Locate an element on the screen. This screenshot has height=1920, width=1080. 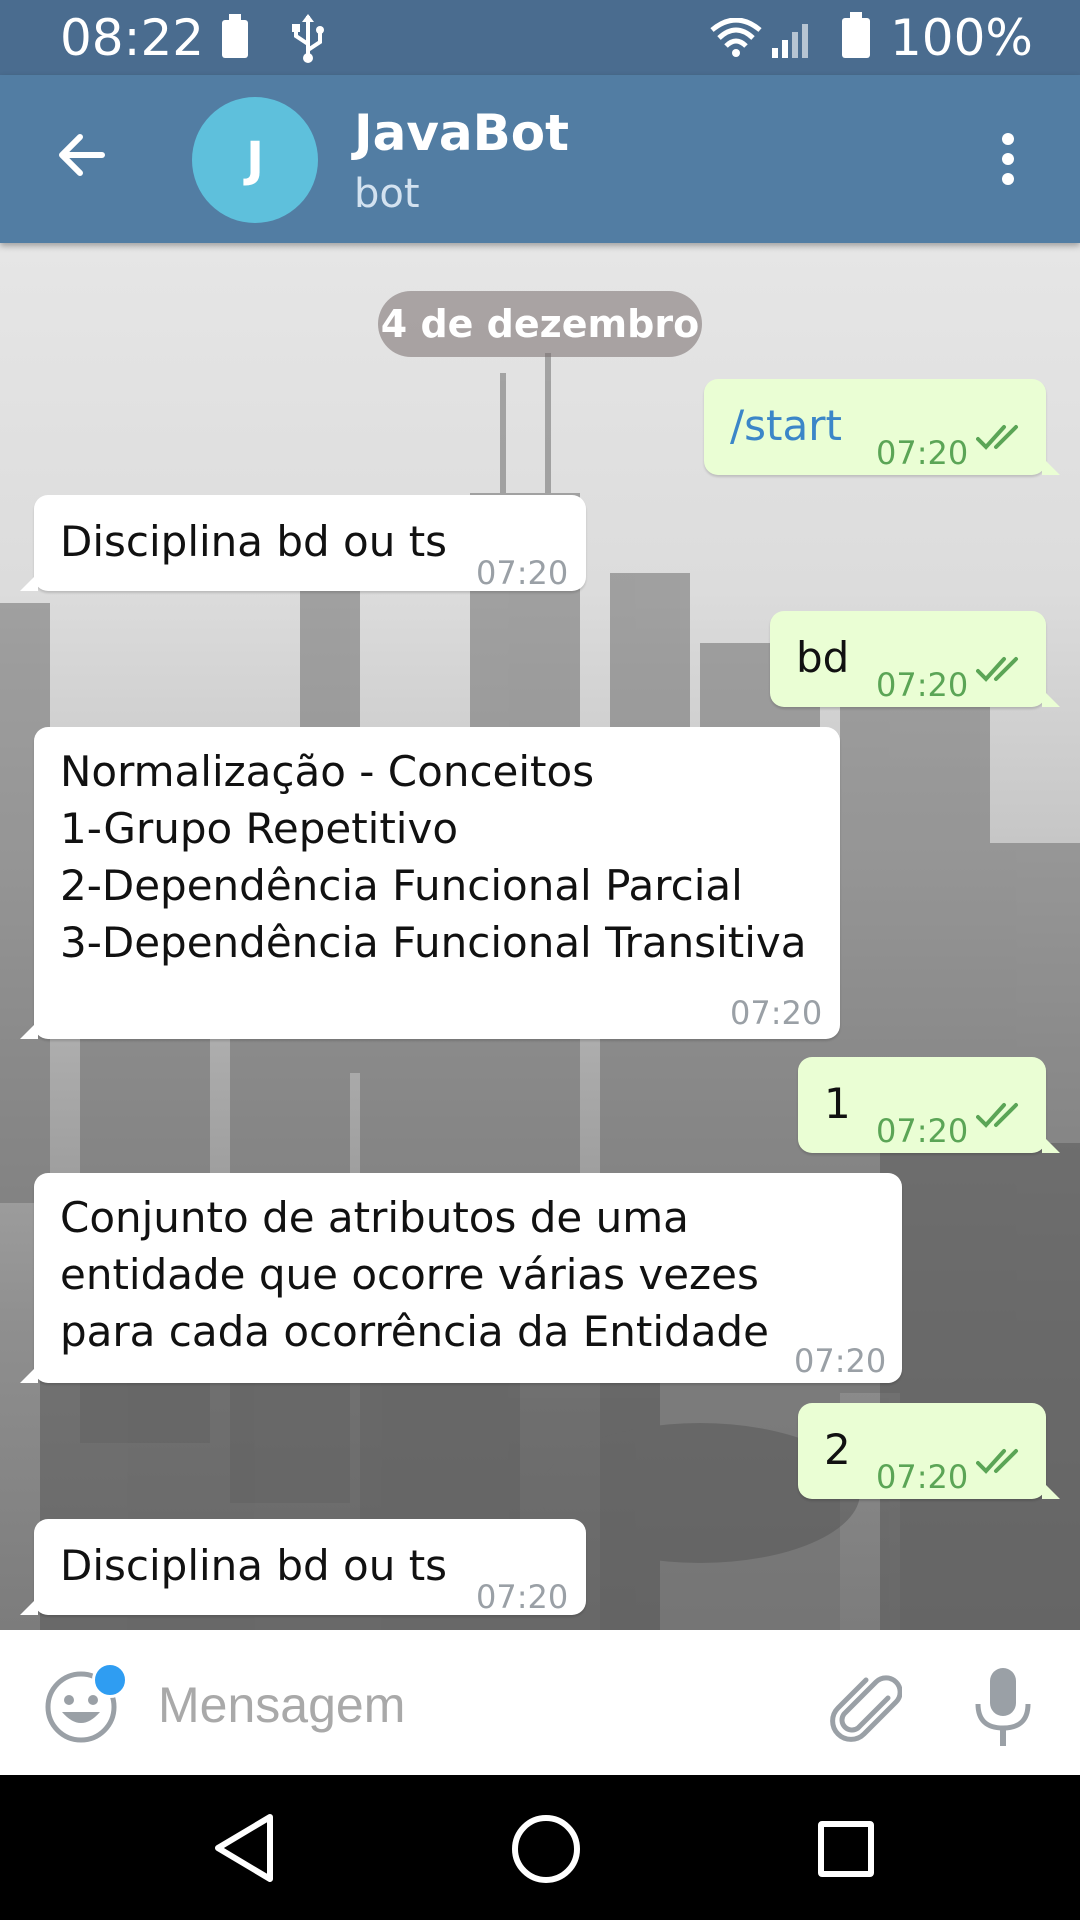
message-composer is located at coordinates (540, 1702).